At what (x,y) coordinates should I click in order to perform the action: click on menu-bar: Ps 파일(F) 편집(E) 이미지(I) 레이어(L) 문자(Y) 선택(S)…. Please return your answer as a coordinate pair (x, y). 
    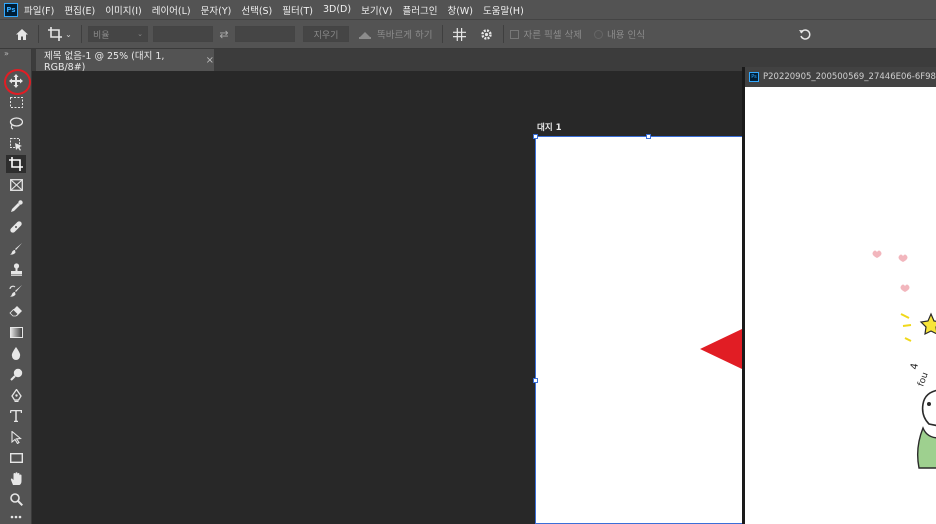
    Looking at the image, I should click on (468, 9).